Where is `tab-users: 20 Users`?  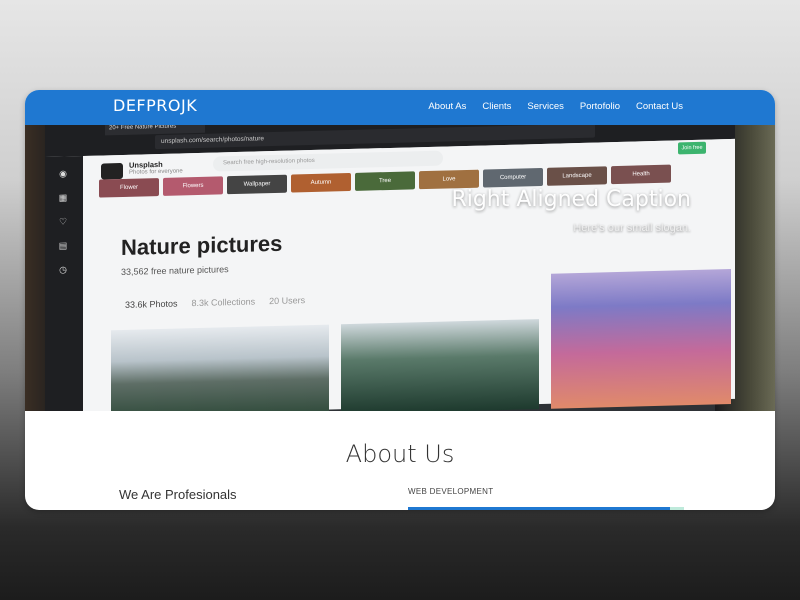
tab-users: 20 Users is located at coordinates (287, 301).